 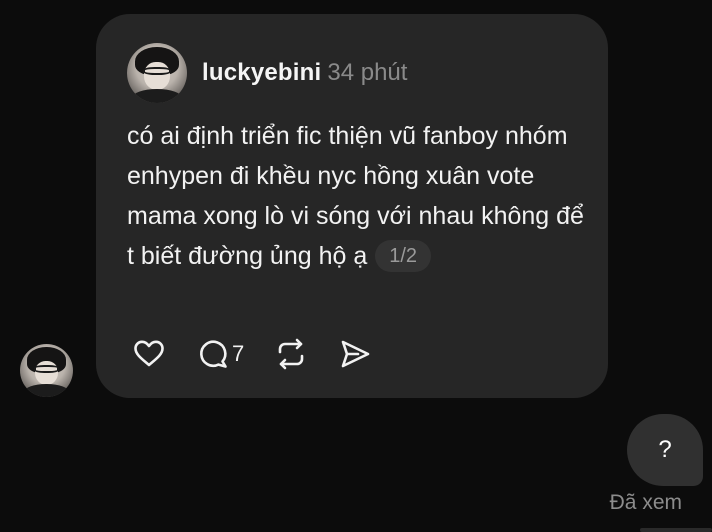 What do you see at coordinates (261, 72) in the screenshot?
I see `post-username: luckyebini` at bounding box center [261, 72].